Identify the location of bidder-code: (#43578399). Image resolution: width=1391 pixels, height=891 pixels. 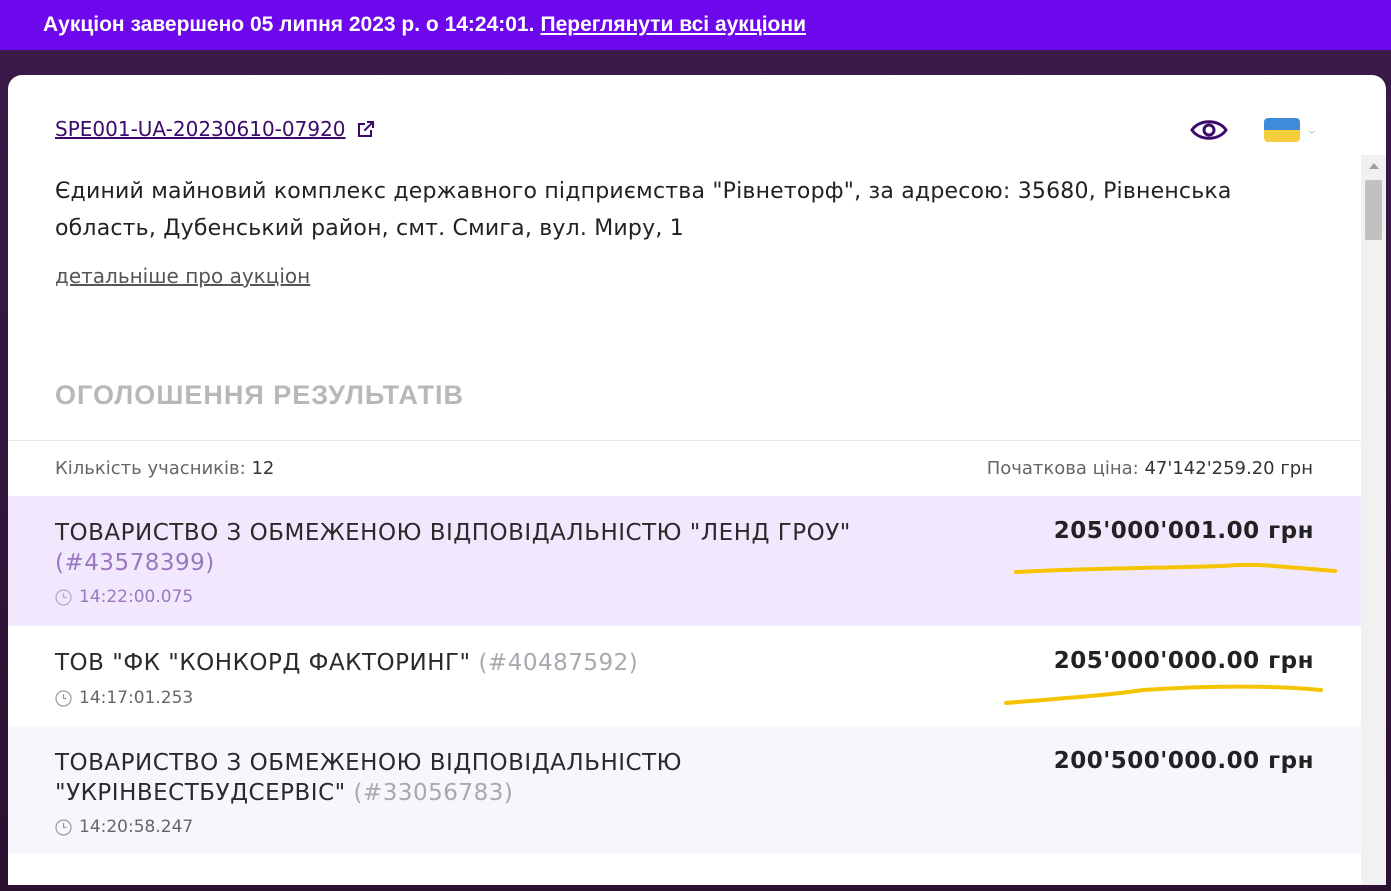
(135, 563).